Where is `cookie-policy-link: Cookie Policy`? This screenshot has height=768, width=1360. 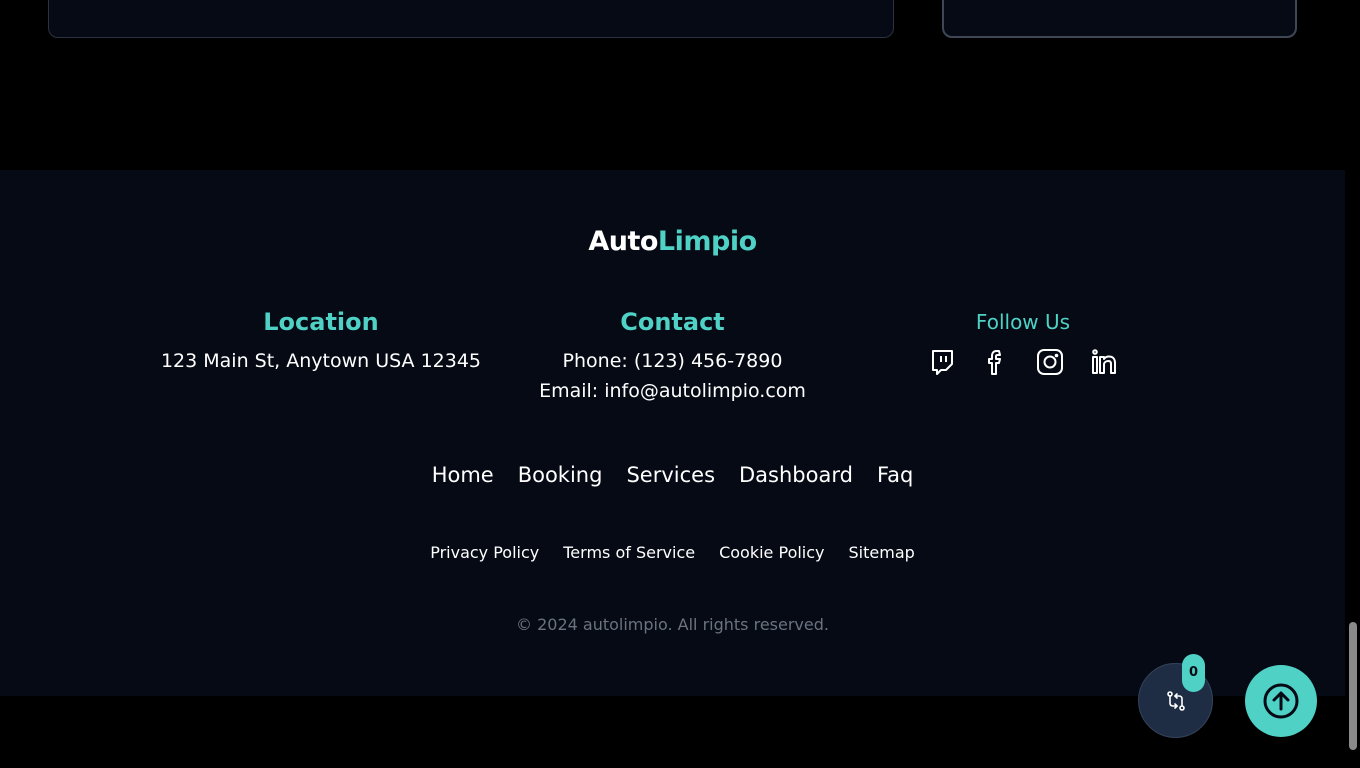
cookie-policy-link: Cookie Policy is located at coordinates (771, 553).